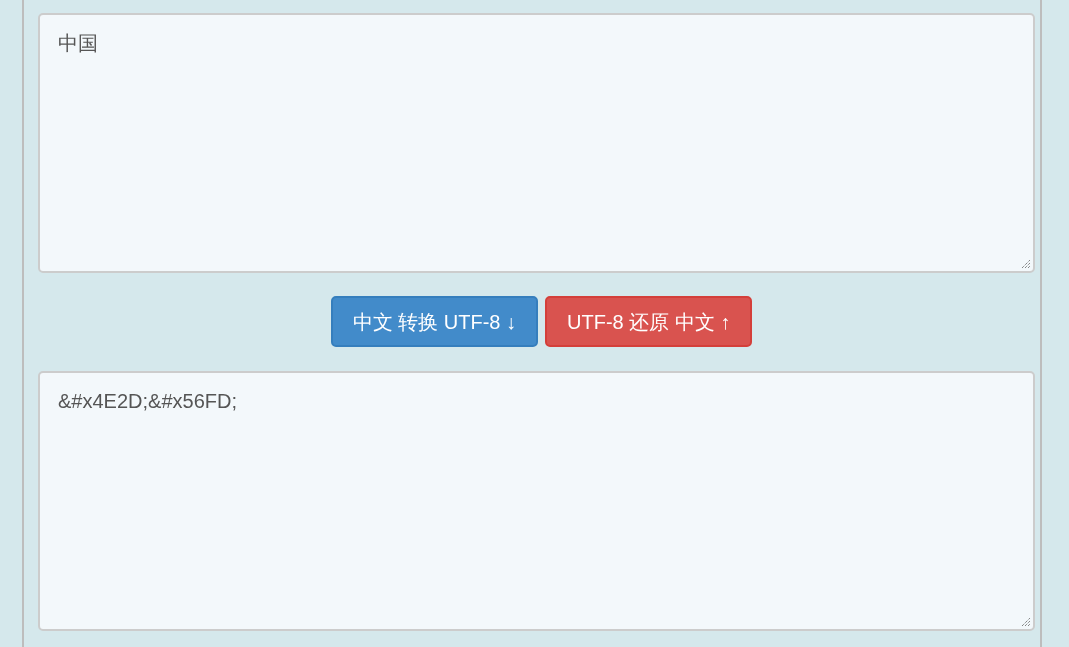 This screenshot has width=1069, height=647. I want to click on restore-button: UTF-8 还原 中文 ↑, so click(649, 321).